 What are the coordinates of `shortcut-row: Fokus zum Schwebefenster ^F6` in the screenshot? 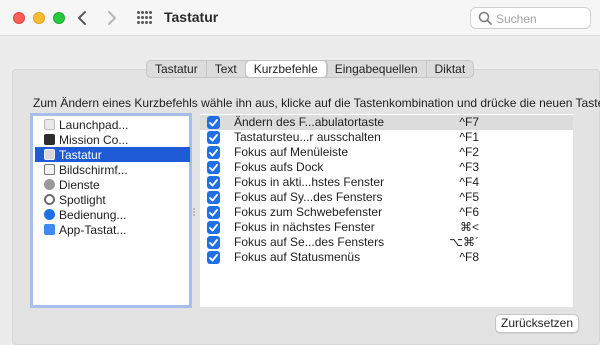 It's located at (386, 212).